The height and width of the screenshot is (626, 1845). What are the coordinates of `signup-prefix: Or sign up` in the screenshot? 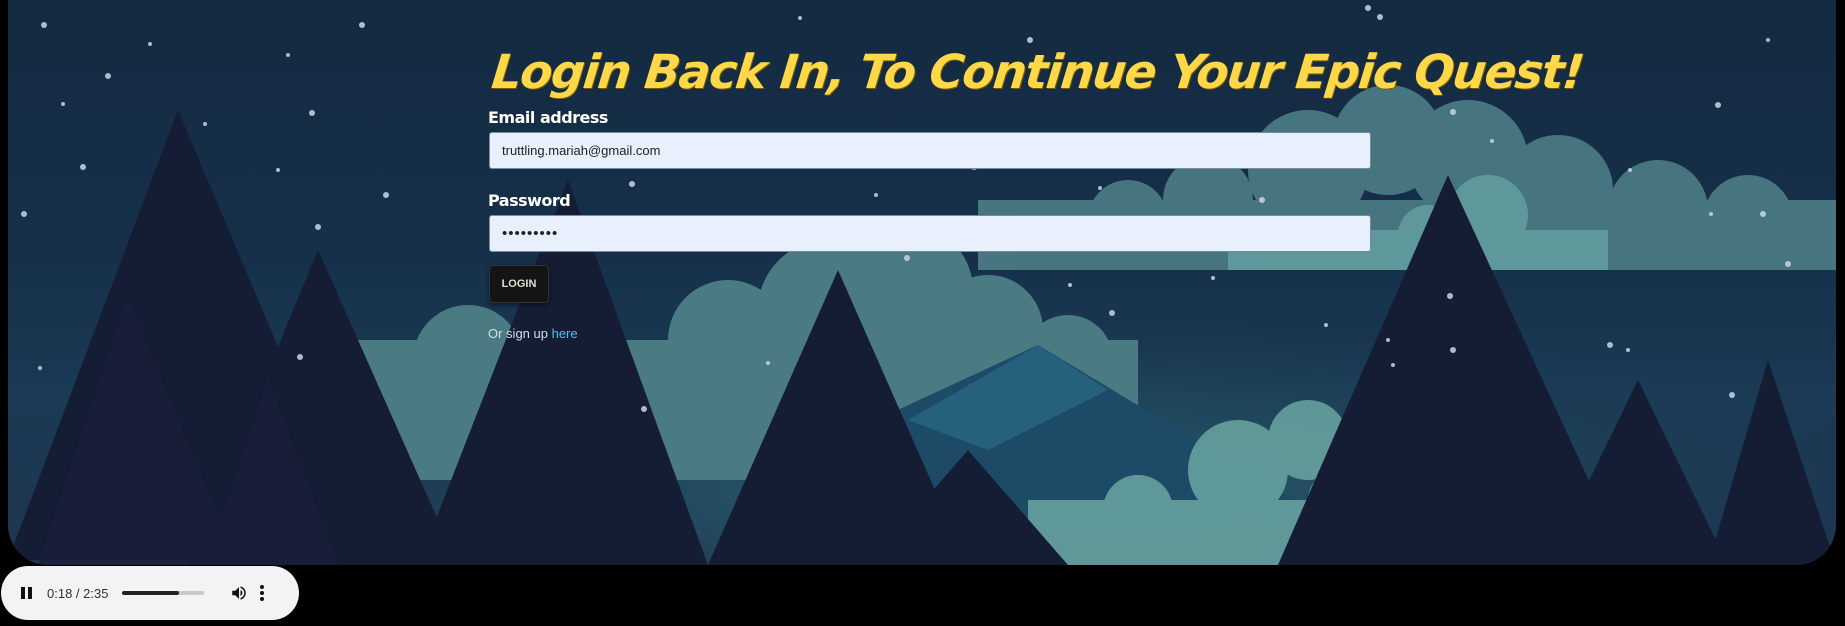 It's located at (520, 333).